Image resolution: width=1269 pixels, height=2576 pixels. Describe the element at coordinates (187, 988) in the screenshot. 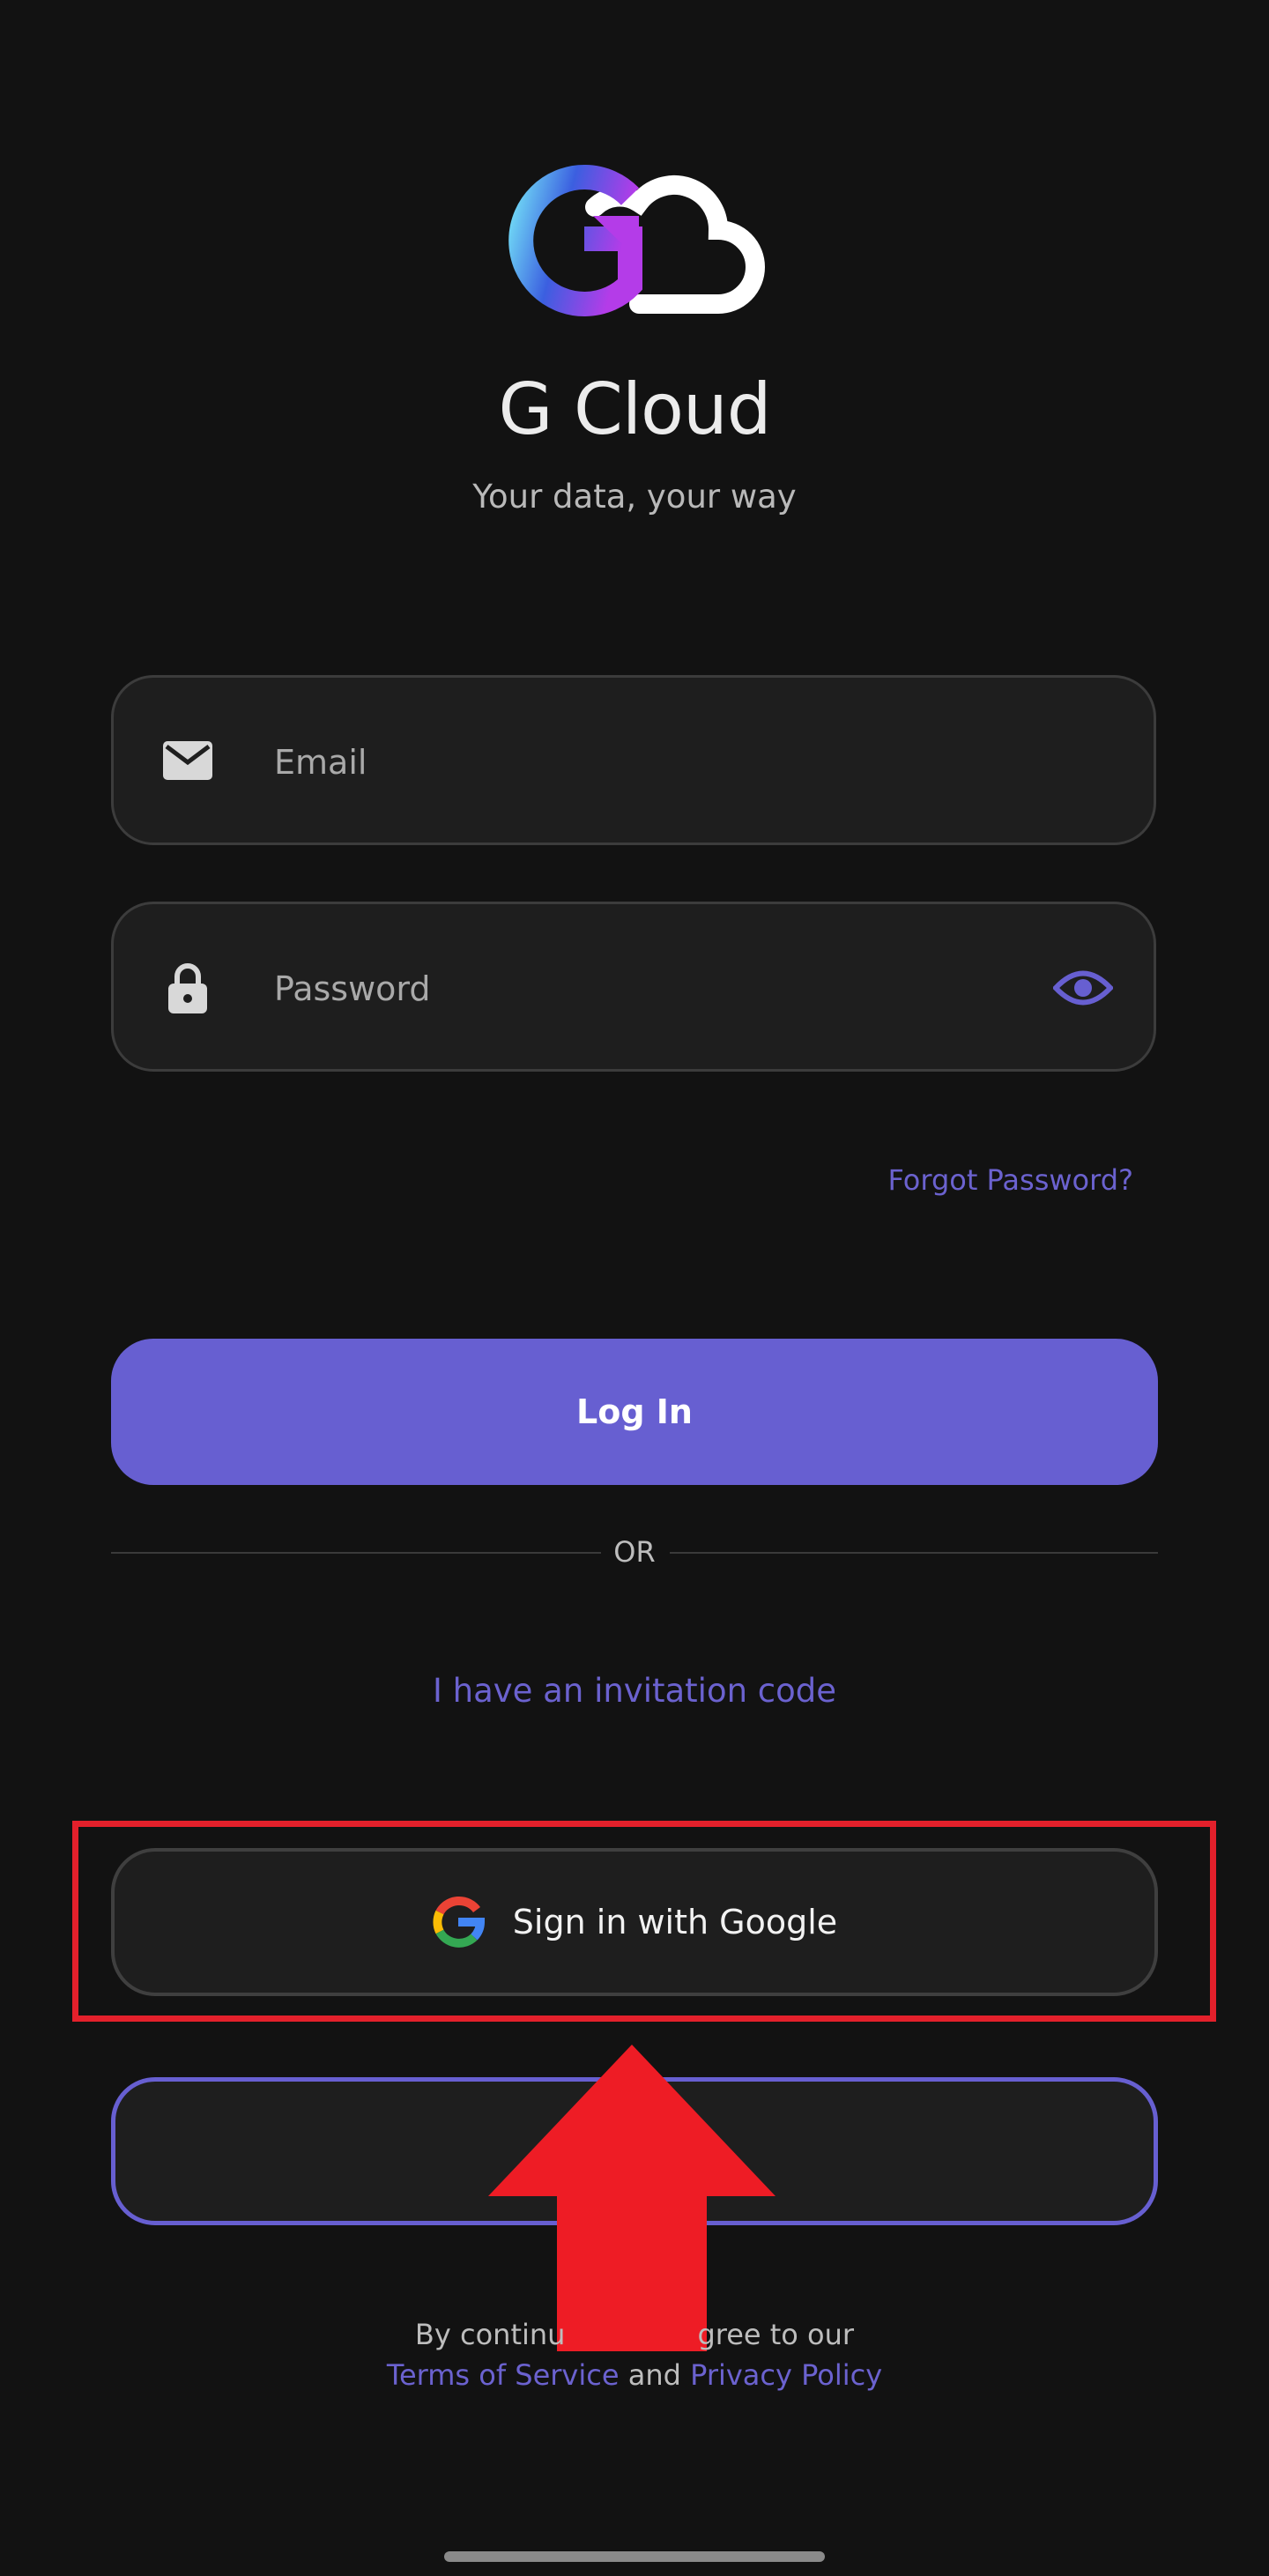

I see `lock-icon` at that location.